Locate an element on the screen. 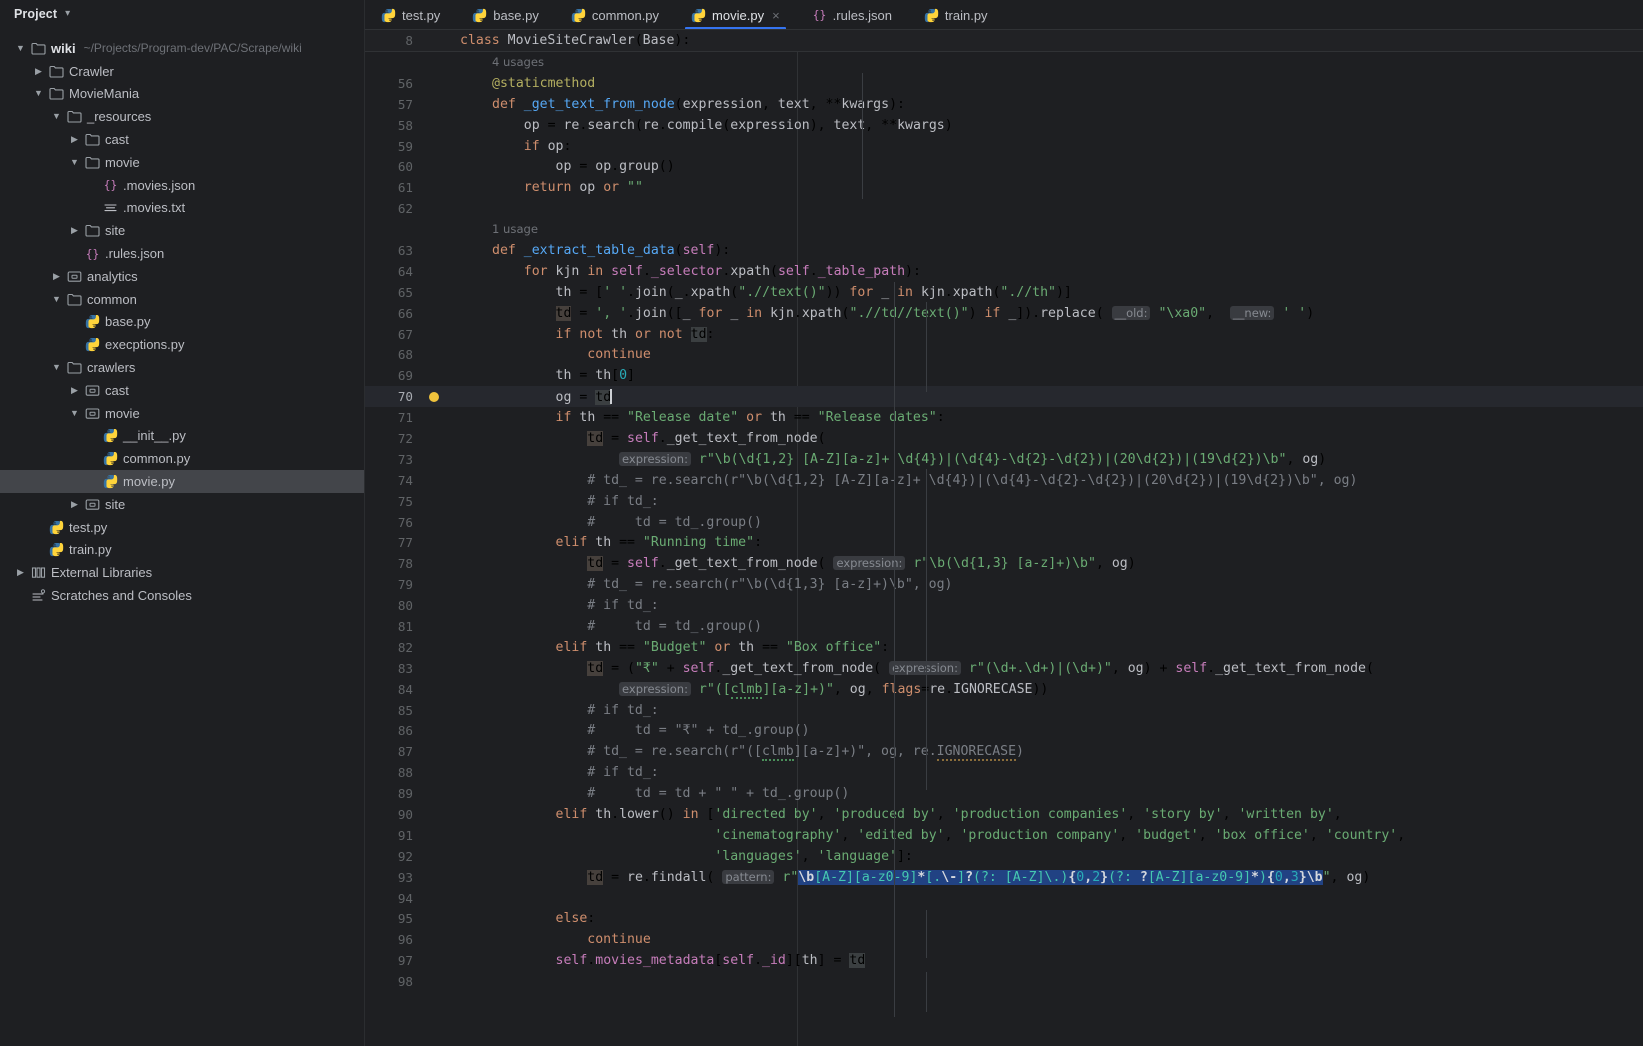 The height and width of the screenshot is (1046, 1643). line-number: 74 is located at coordinates (393, 480).